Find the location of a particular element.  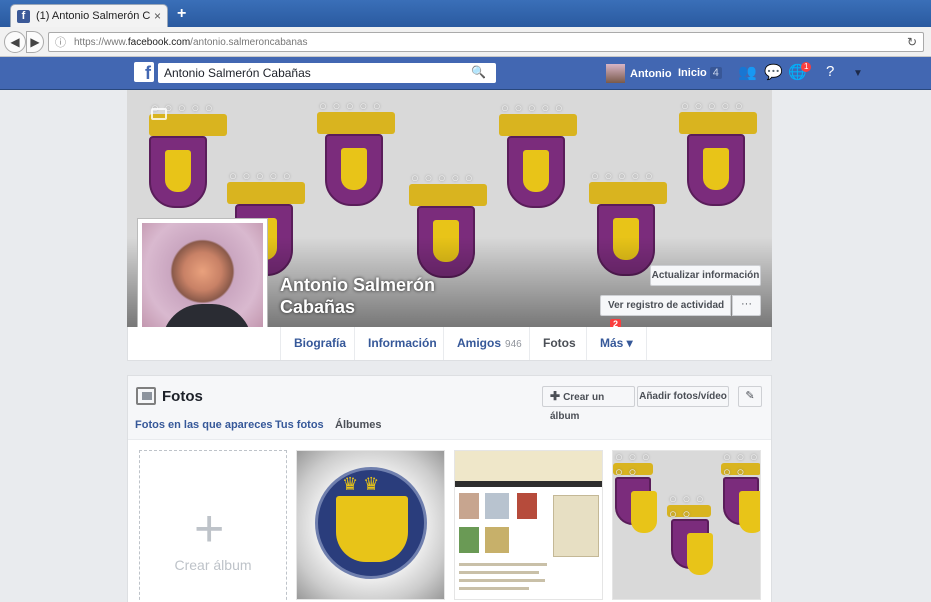

user-name: Antonio is located at coordinates (651, 73).